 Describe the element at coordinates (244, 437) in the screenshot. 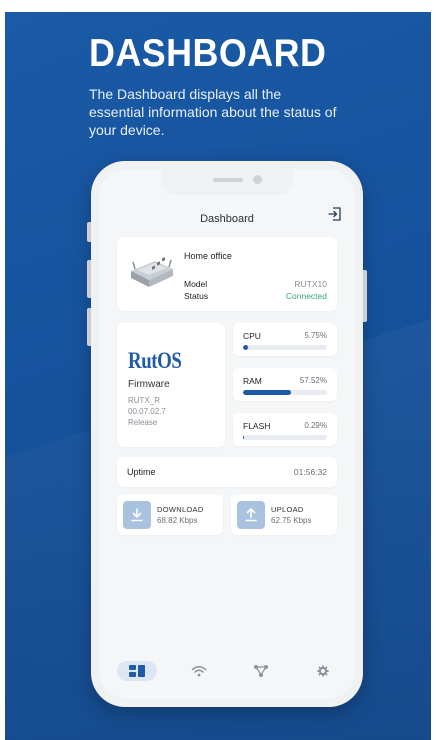

I see `flash-bar-fill` at that location.